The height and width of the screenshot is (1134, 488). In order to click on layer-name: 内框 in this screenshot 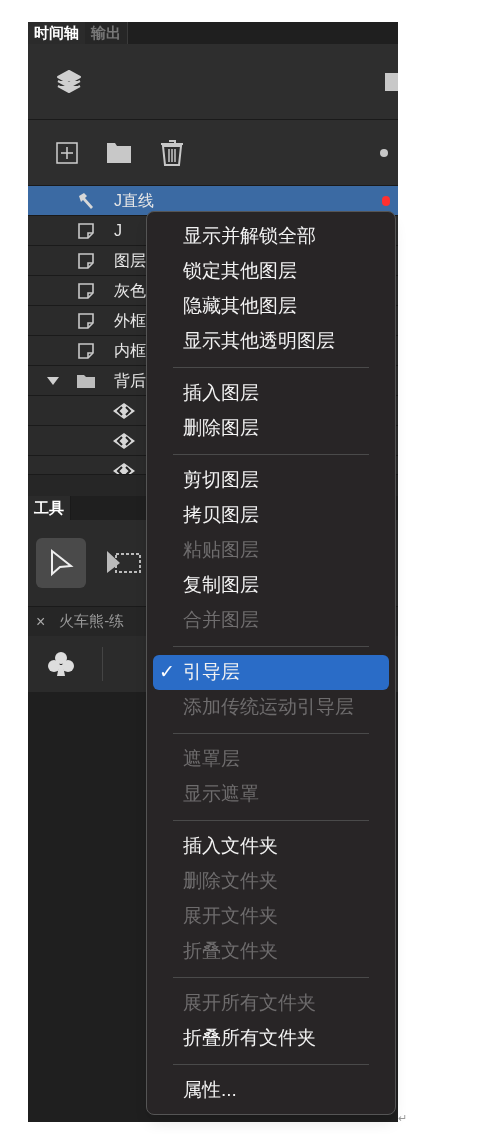, I will do `click(130, 350)`.